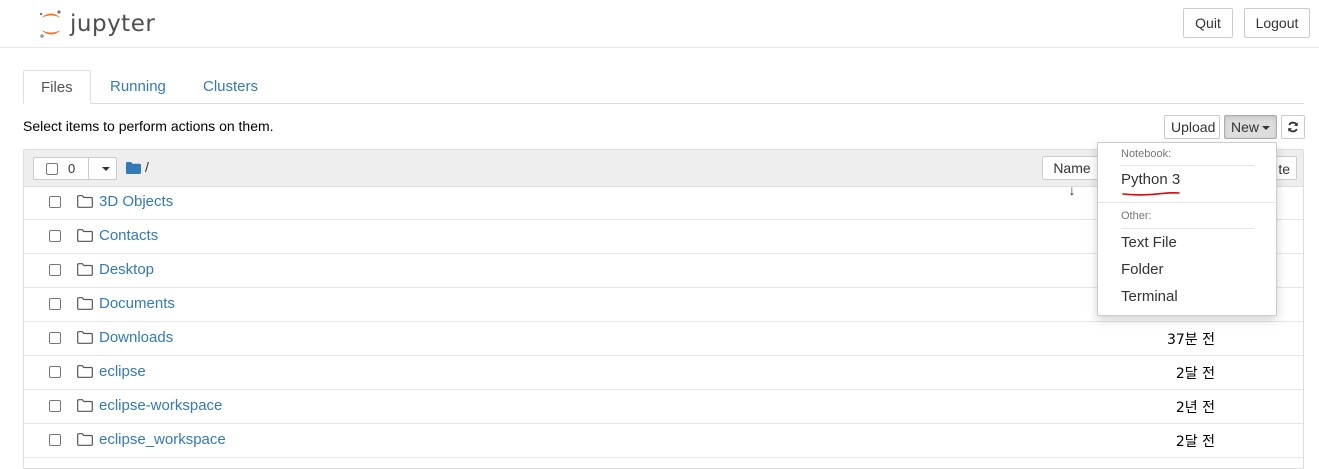 The image size is (1319, 469). Describe the element at coordinates (106, 169) in the screenshot. I see `select-menu-caret-icon` at that location.